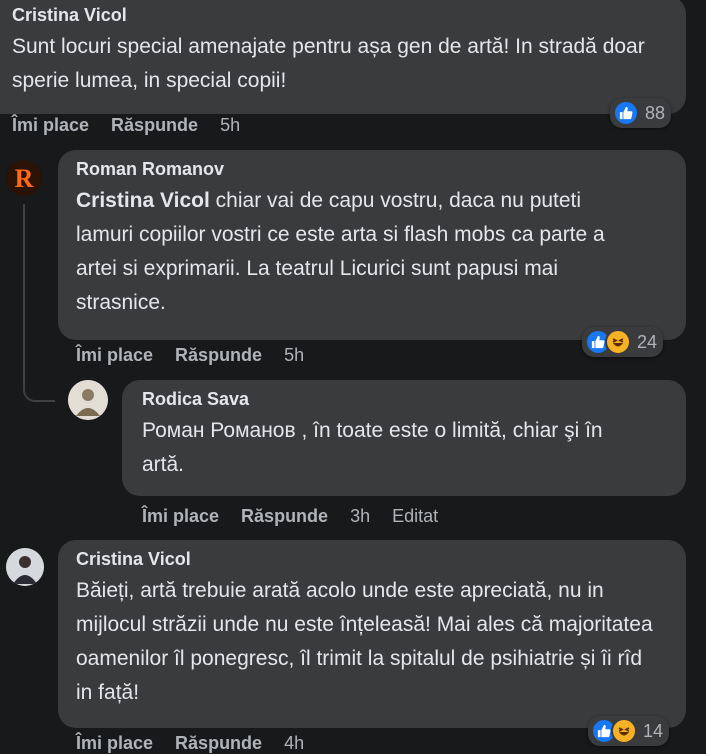  Describe the element at coordinates (39, 303) in the screenshot. I see `thread-connector` at that location.